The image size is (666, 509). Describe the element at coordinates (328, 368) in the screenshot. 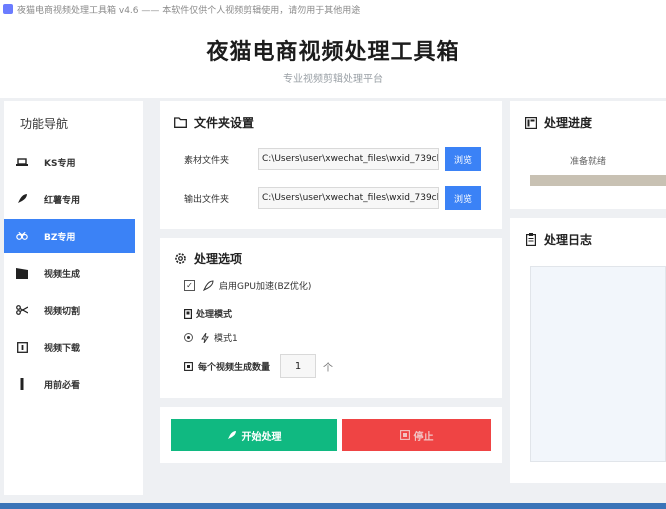

I see `count-unit: 个` at that location.